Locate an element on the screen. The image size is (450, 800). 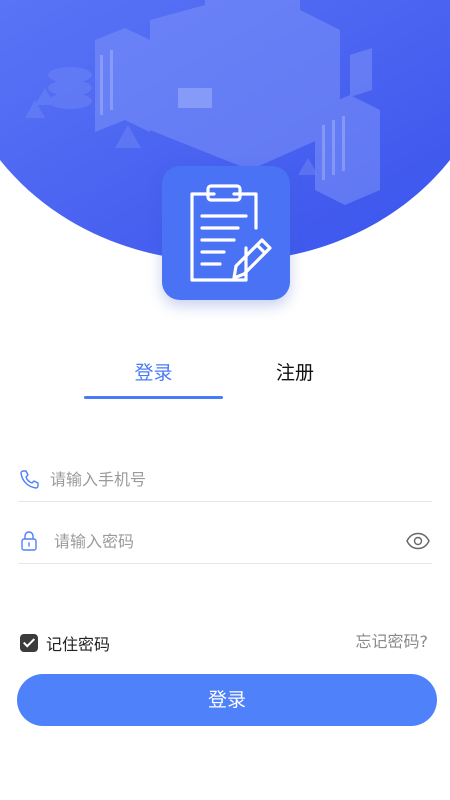
password-input is located at coordinates (224, 541).